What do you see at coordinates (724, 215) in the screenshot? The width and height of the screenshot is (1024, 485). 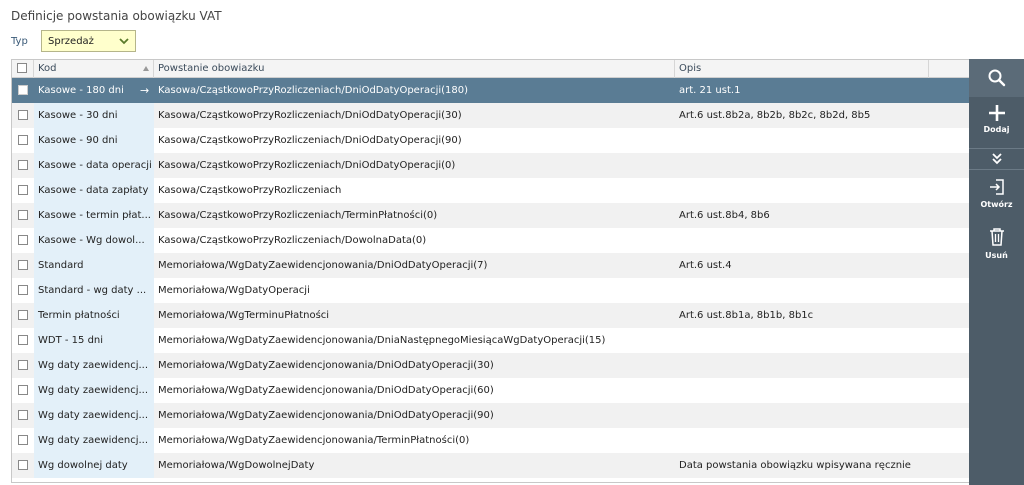 I see `cell-opis: Art.6 ust.8b4, 8b6` at bounding box center [724, 215].